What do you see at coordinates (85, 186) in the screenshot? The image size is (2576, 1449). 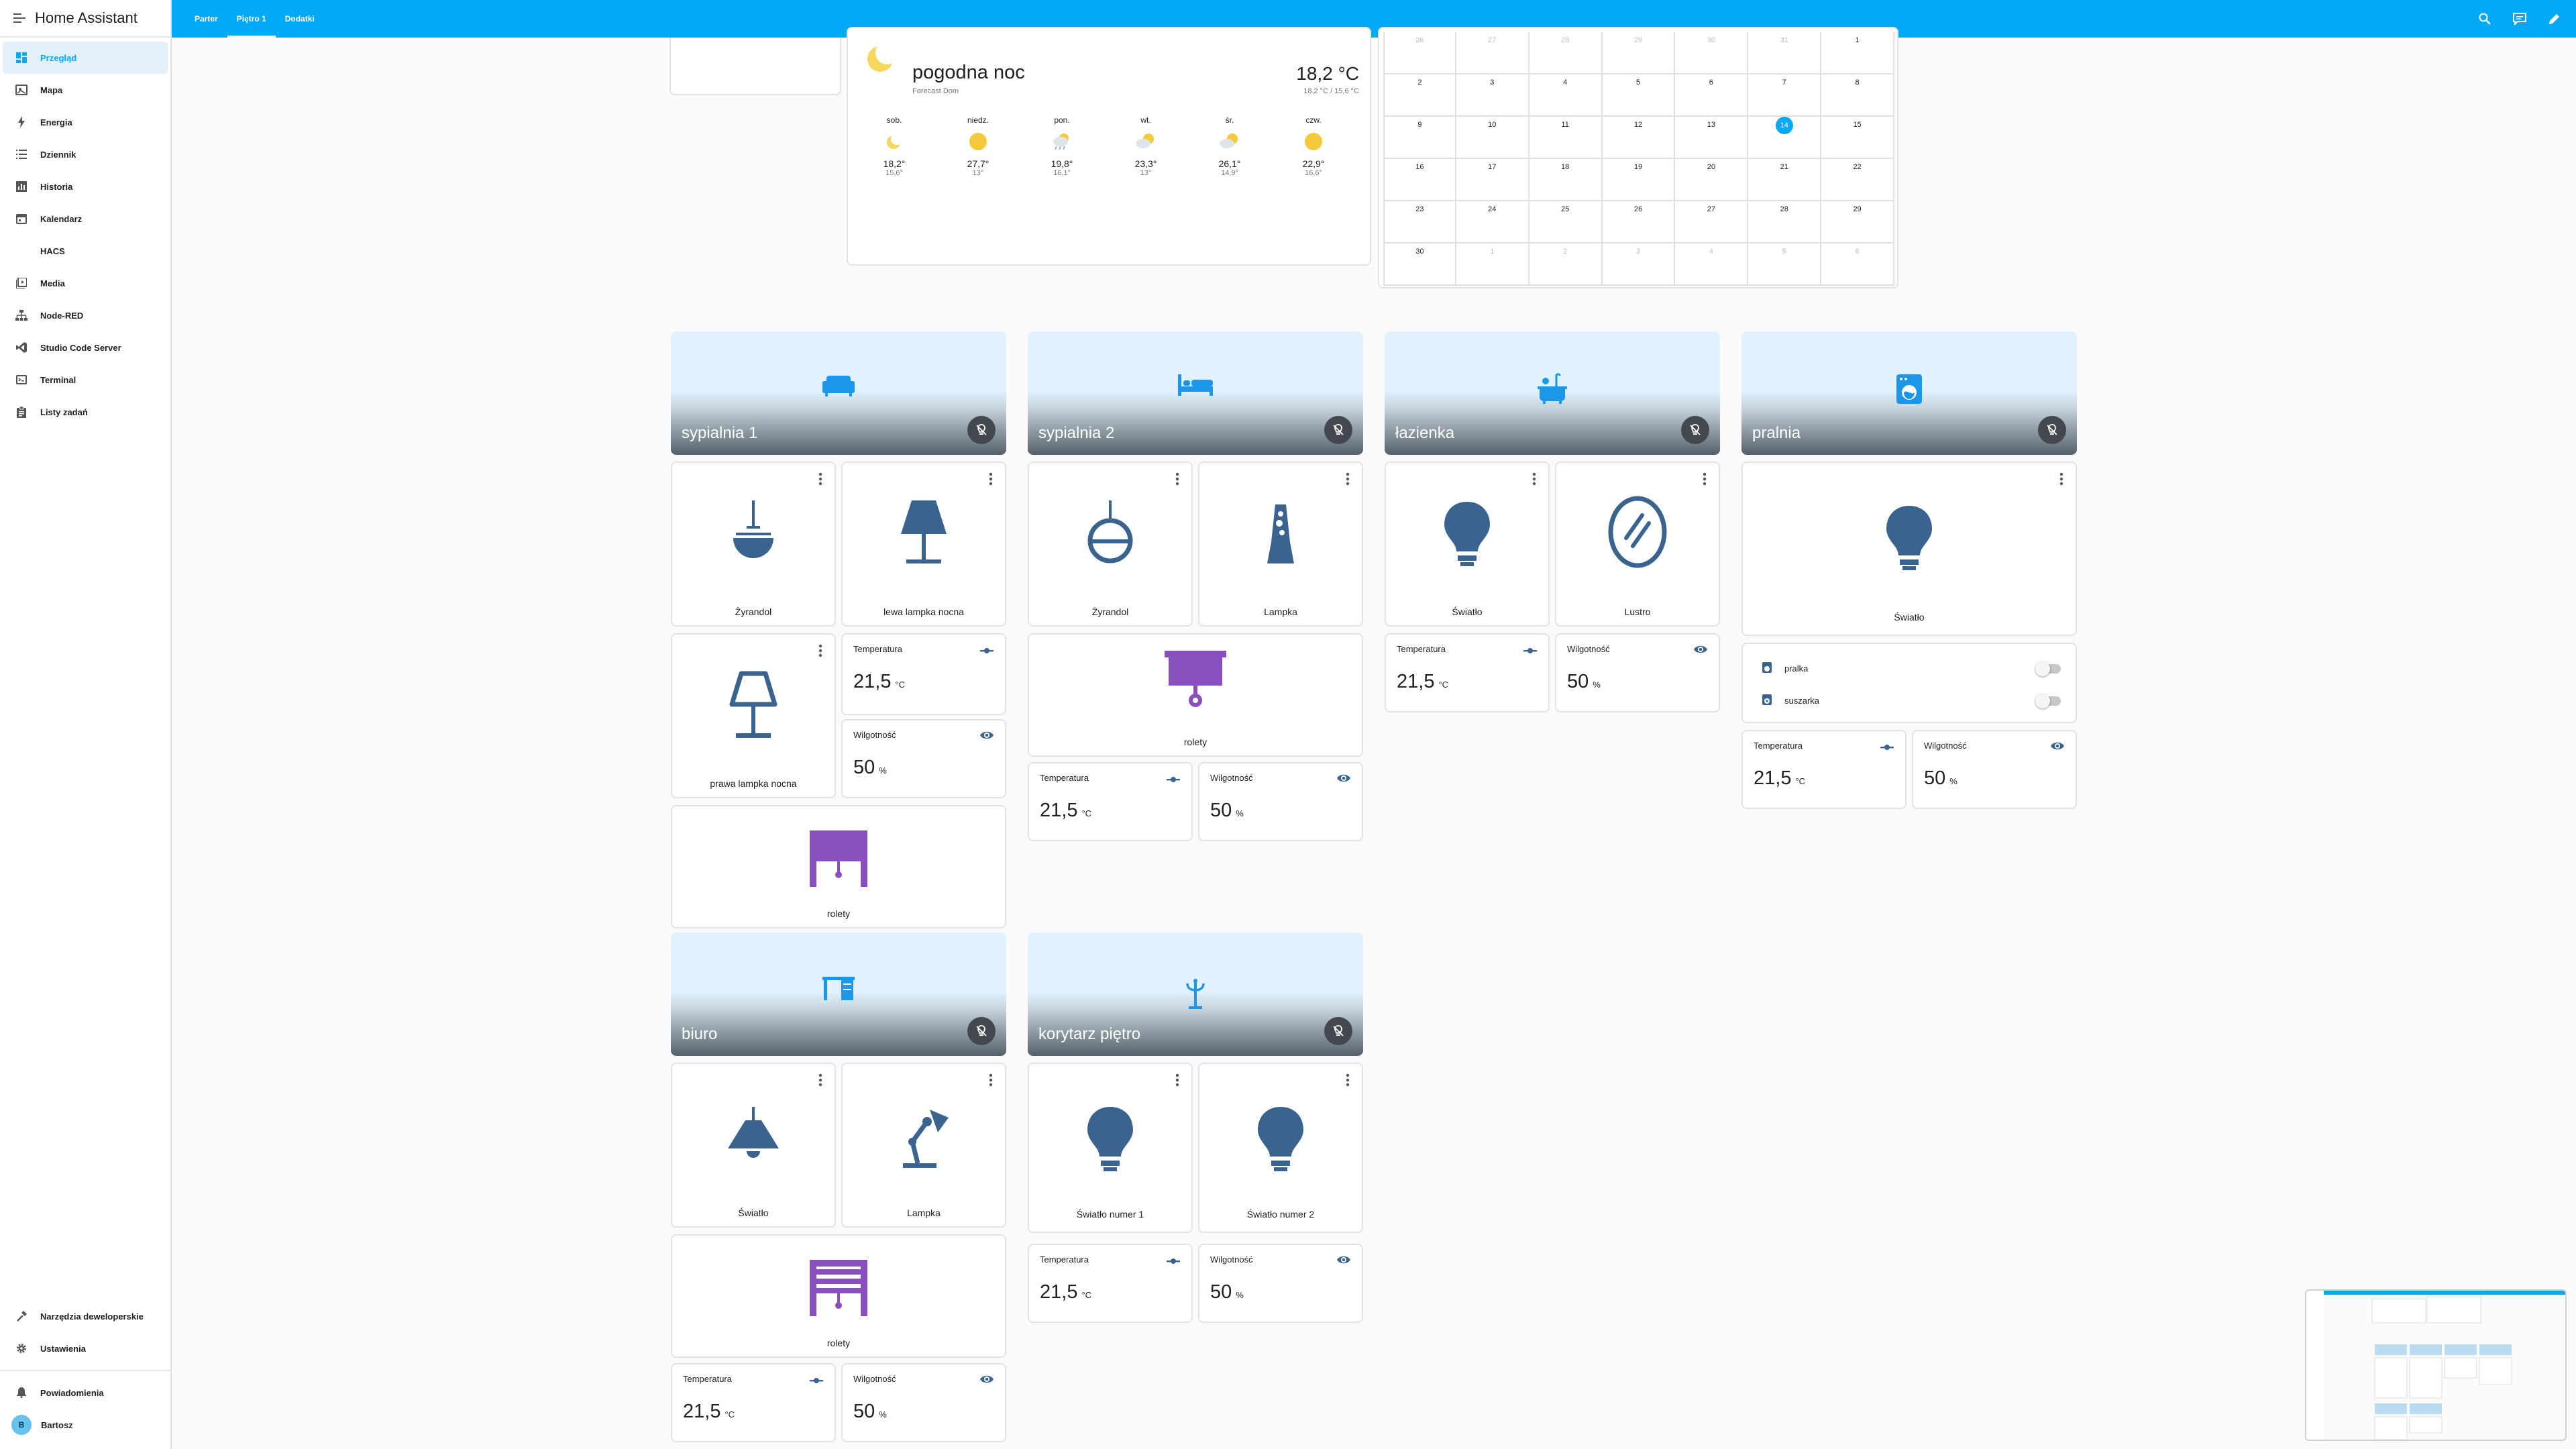 I see `sidebar-item-historia: Historia` at bounding box center [85, 186].